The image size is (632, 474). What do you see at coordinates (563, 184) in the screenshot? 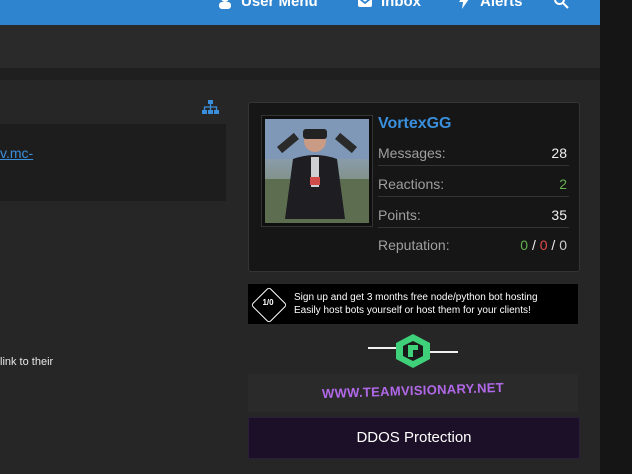
I see `reactions-value: 2` at bounding box center [563, 184].